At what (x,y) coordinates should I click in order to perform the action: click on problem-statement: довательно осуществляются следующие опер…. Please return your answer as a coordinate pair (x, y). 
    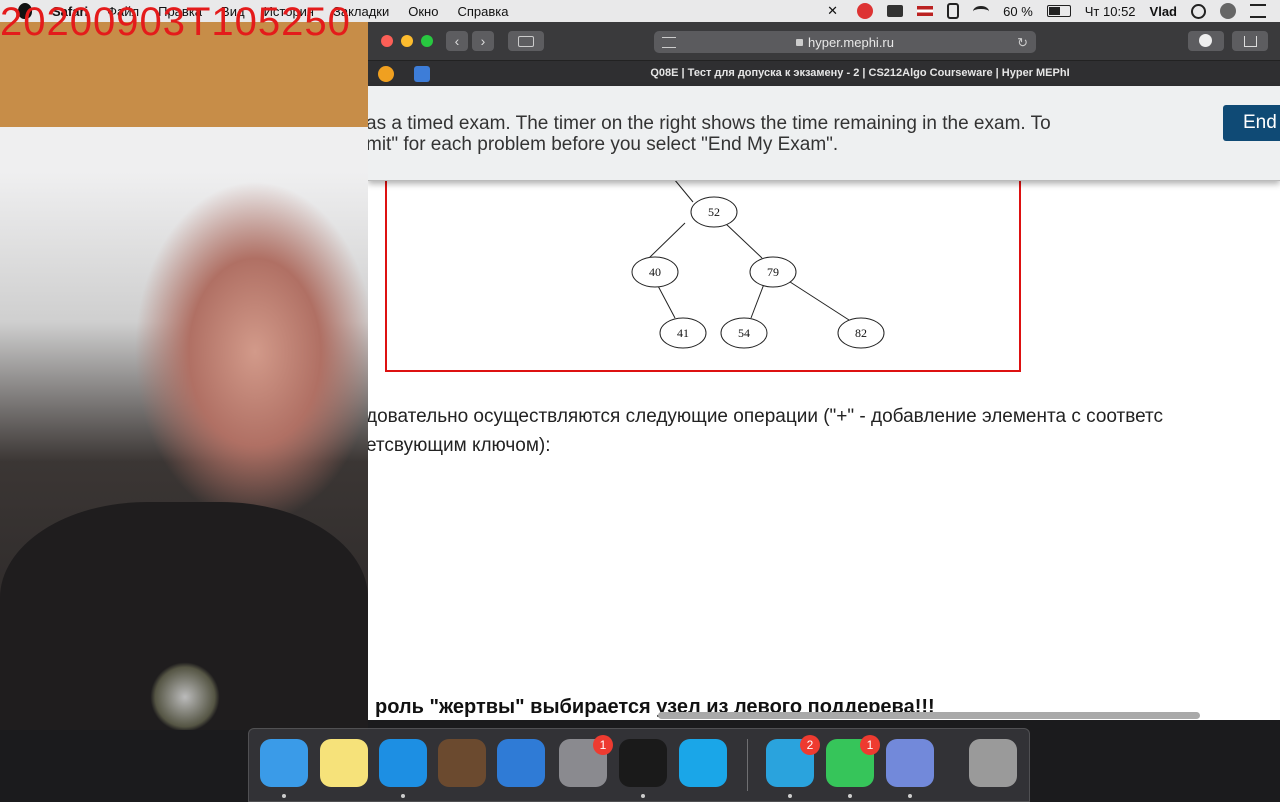
    Looking at the image, I should click on (765, 431).